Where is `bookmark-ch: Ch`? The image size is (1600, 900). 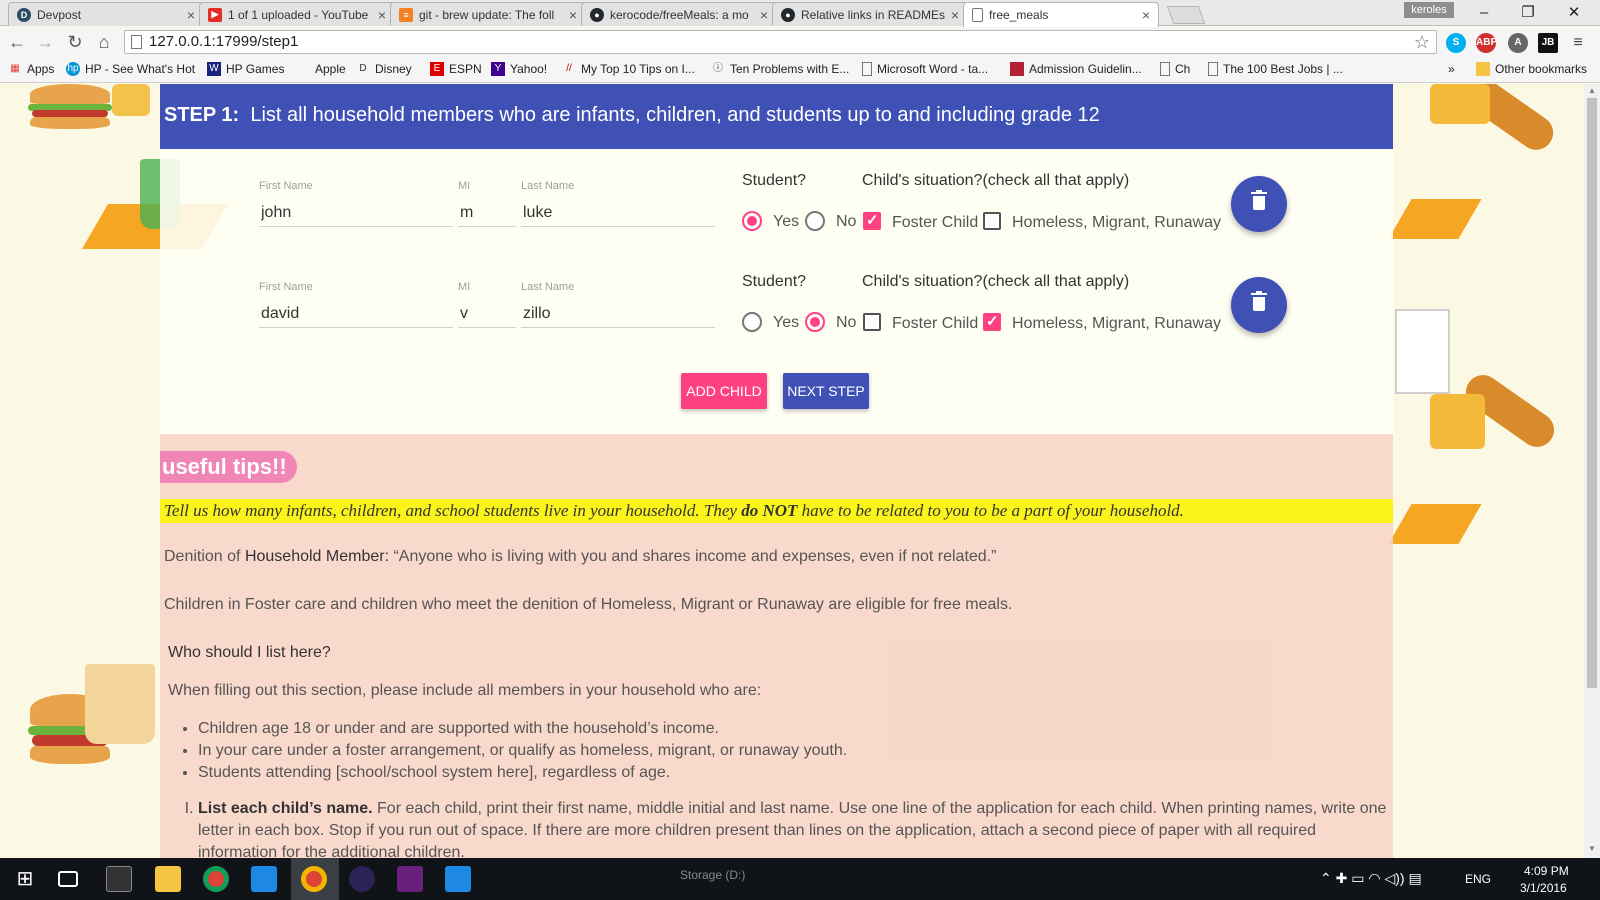 bookmark-ch: Ch is located at coordinates (1175, 69).